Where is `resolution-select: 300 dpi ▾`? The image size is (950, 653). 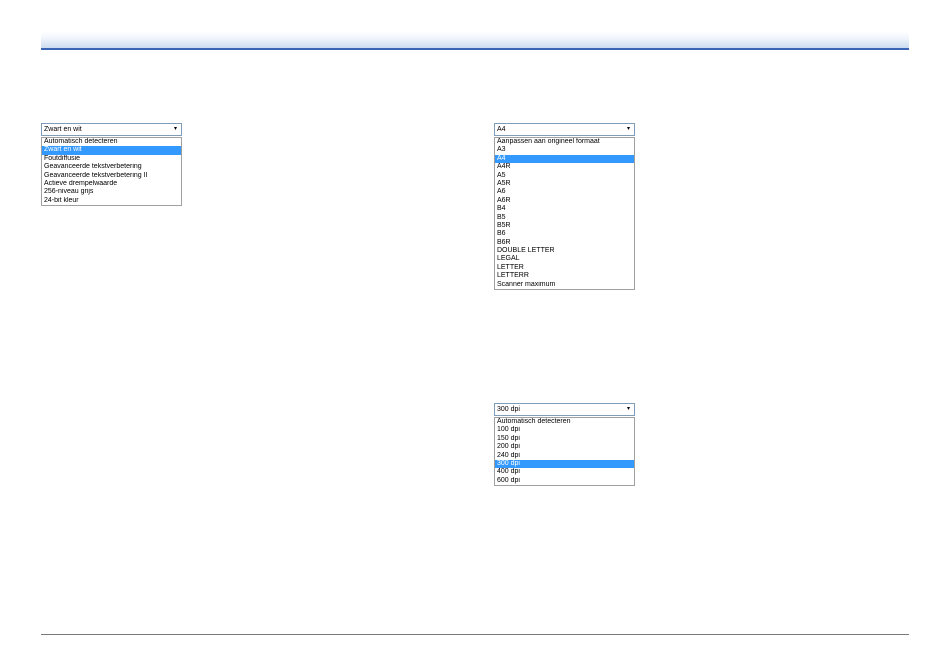 resolution-select: 300 dpi ▾ is located at coordinates (564, 409).